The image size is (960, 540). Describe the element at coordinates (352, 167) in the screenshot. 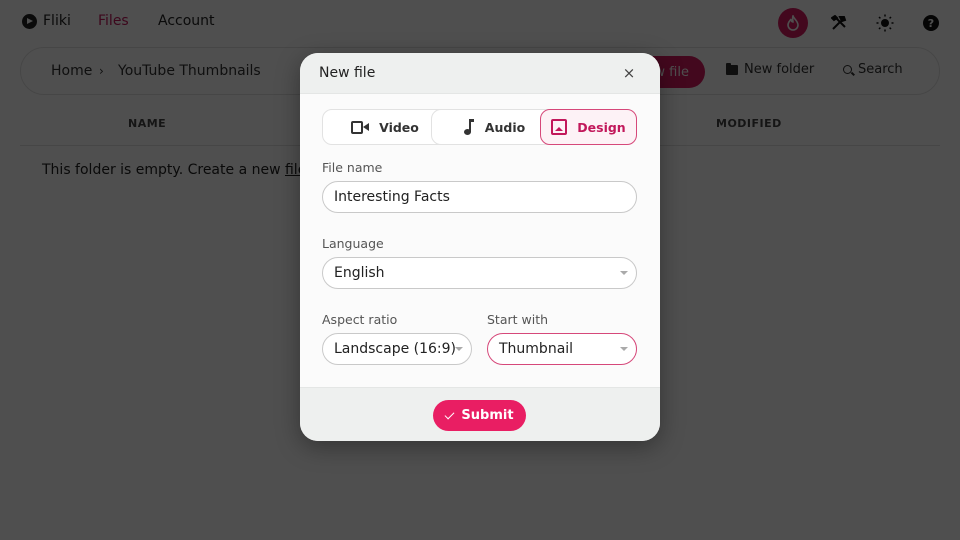

I see `file-name-label: File name` at that location.